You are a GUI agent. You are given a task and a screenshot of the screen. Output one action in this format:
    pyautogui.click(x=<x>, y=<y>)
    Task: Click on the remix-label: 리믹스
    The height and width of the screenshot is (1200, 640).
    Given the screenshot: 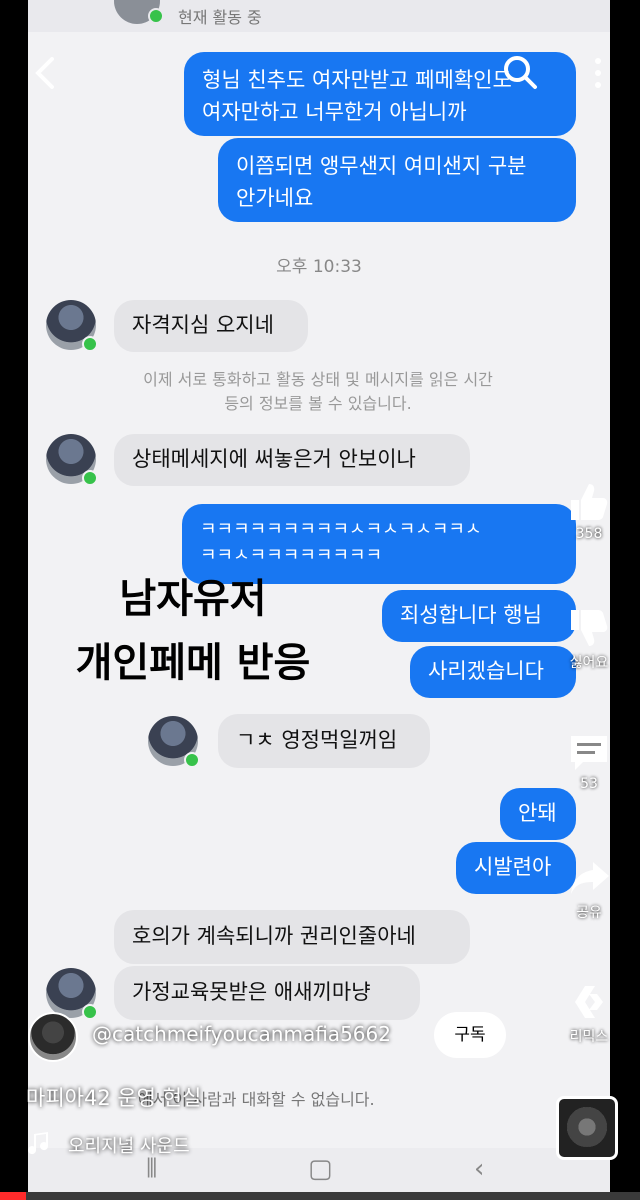 What is the action you would take?
    pyautogui.click(x=589, y=1037)
    